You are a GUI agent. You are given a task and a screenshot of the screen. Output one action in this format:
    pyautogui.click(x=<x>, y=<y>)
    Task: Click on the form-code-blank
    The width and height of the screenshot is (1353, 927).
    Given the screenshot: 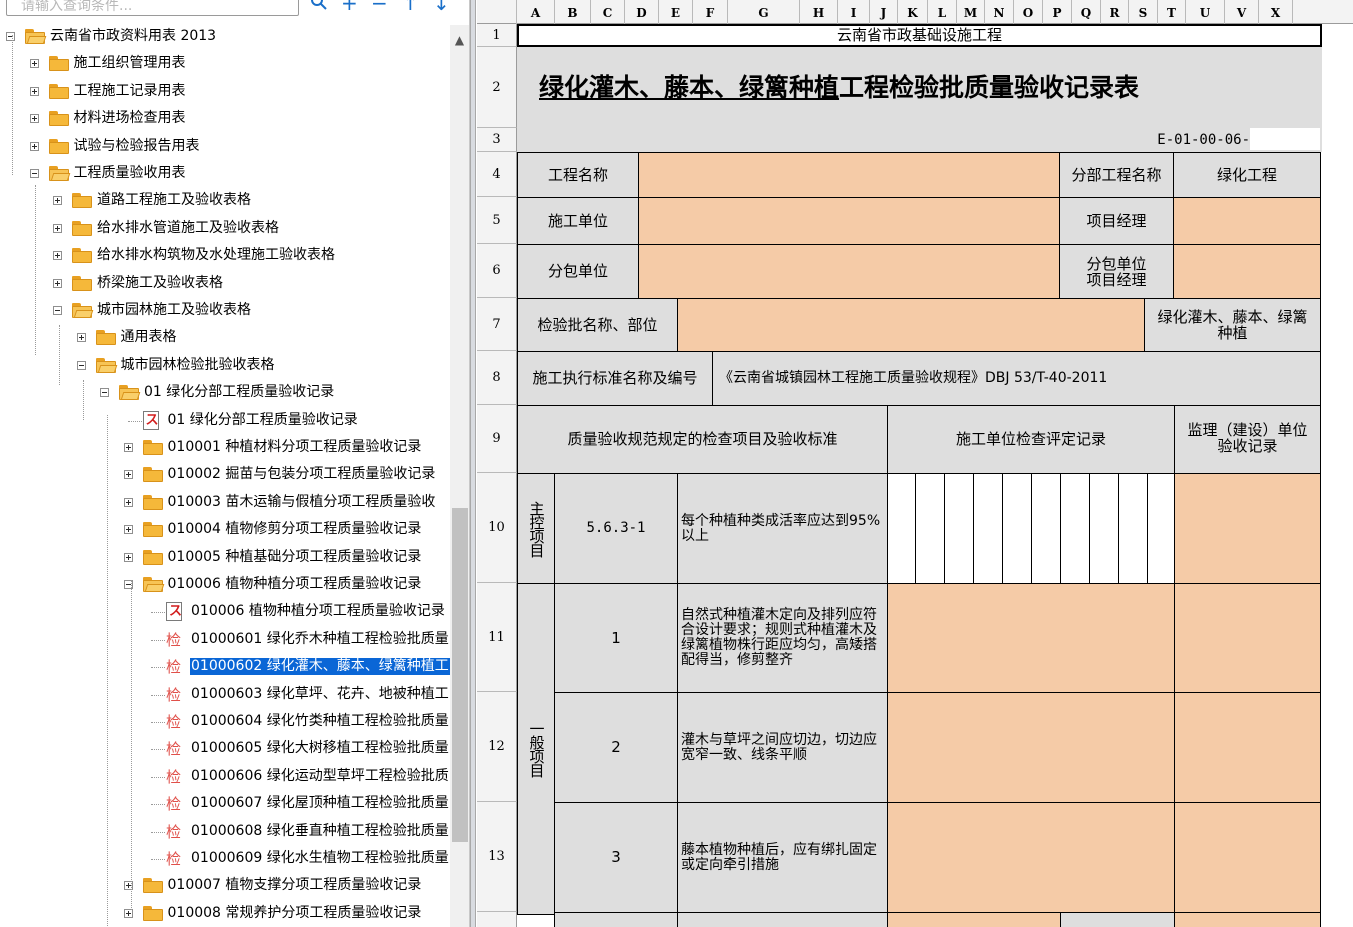 What is the action you would take?
    pyautogui.click(x=1285, y=139)
    